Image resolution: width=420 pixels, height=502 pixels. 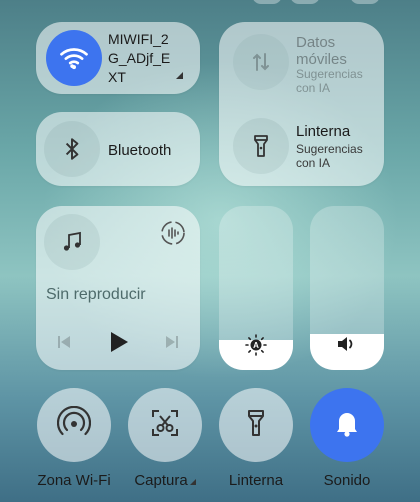 I want to click on media-status: Sin reproducir, so click(x=96, y=294).